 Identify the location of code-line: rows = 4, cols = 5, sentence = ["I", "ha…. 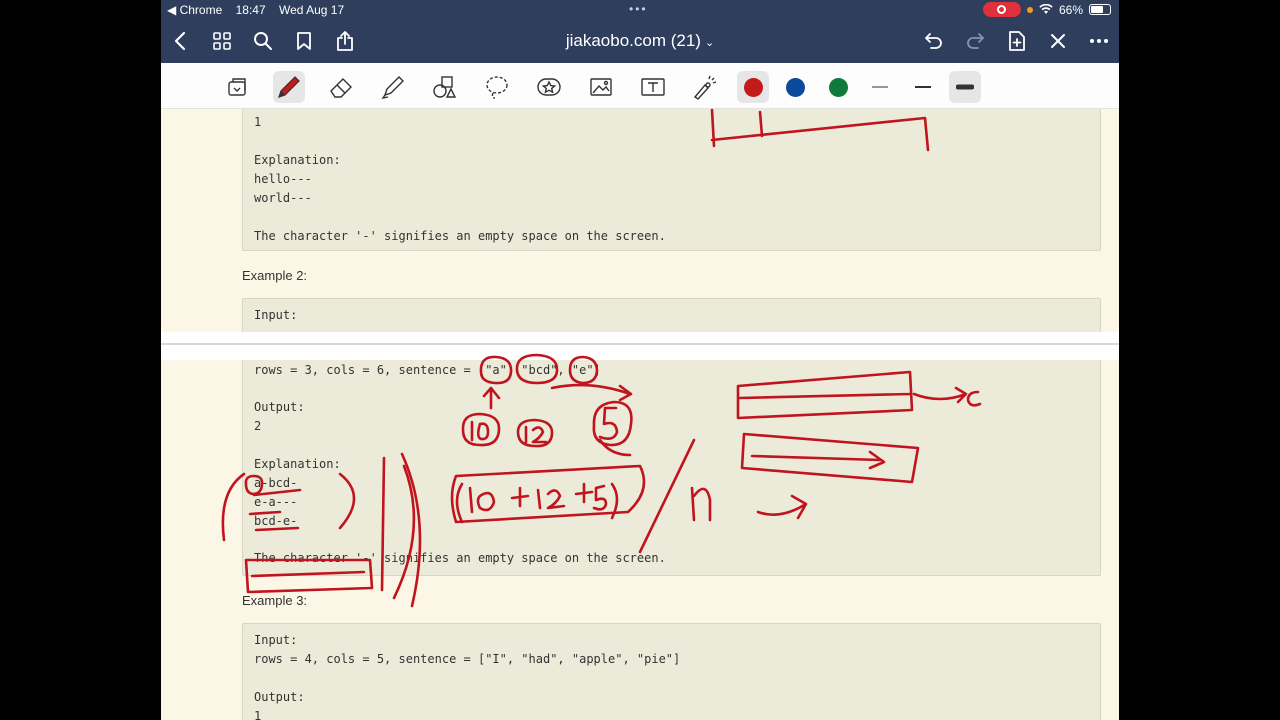
(467, 659).